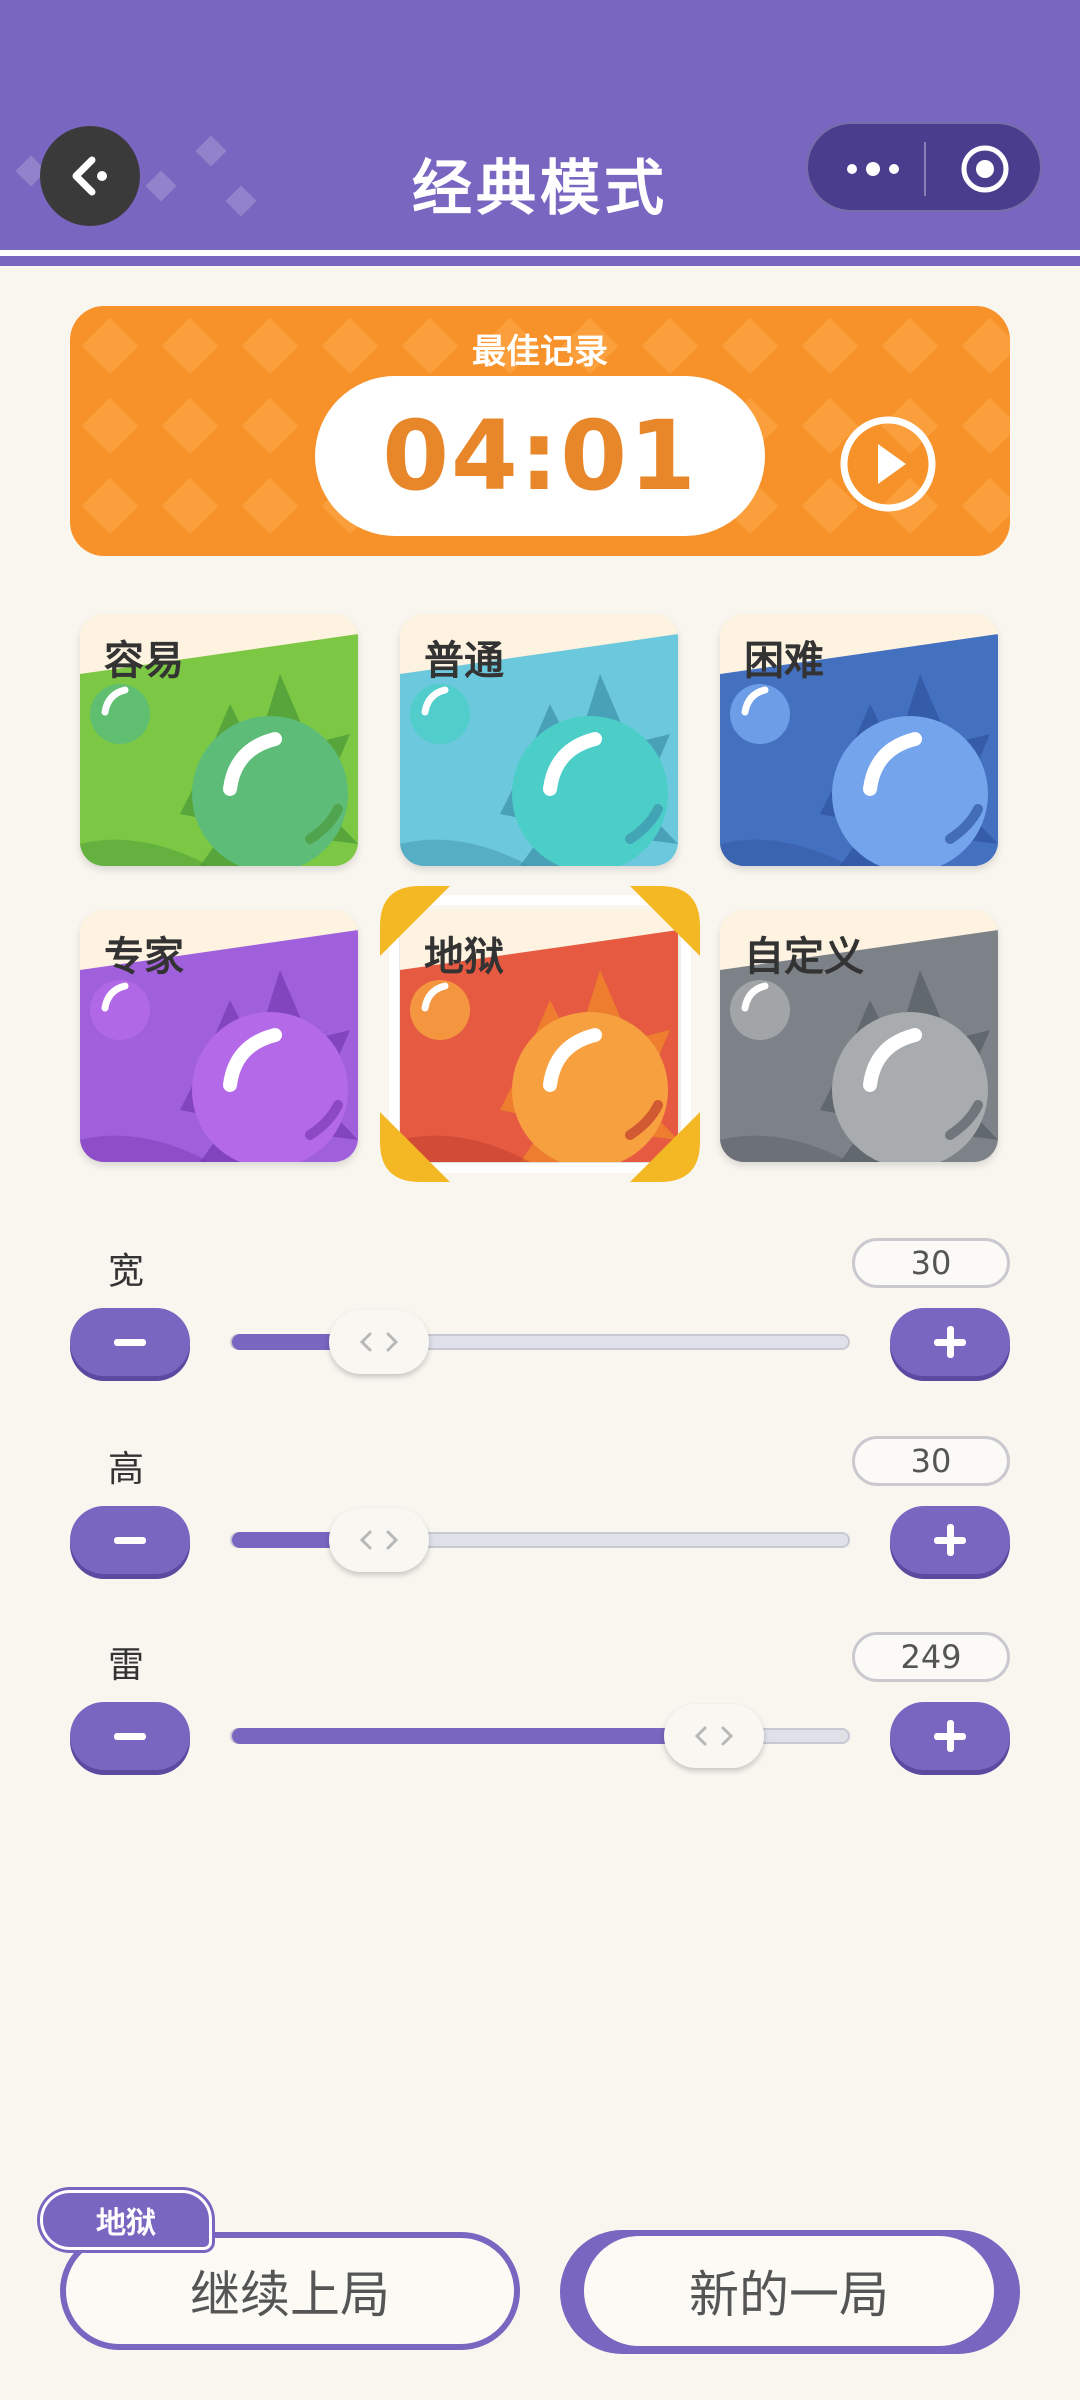 Image resolution: width=1080 pixels, height=2400 pixels. What do you see at coordinates (859, 740) in the screenshot?
I see `difficulty-tile-3: 困难` at bounding box center [859, 740].